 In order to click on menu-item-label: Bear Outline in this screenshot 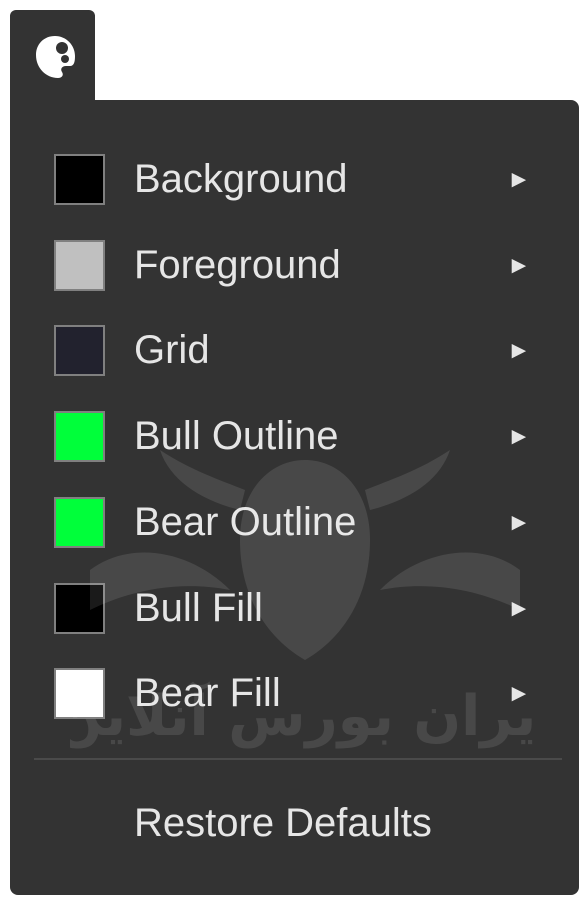, I will do `click(245, 522)`.